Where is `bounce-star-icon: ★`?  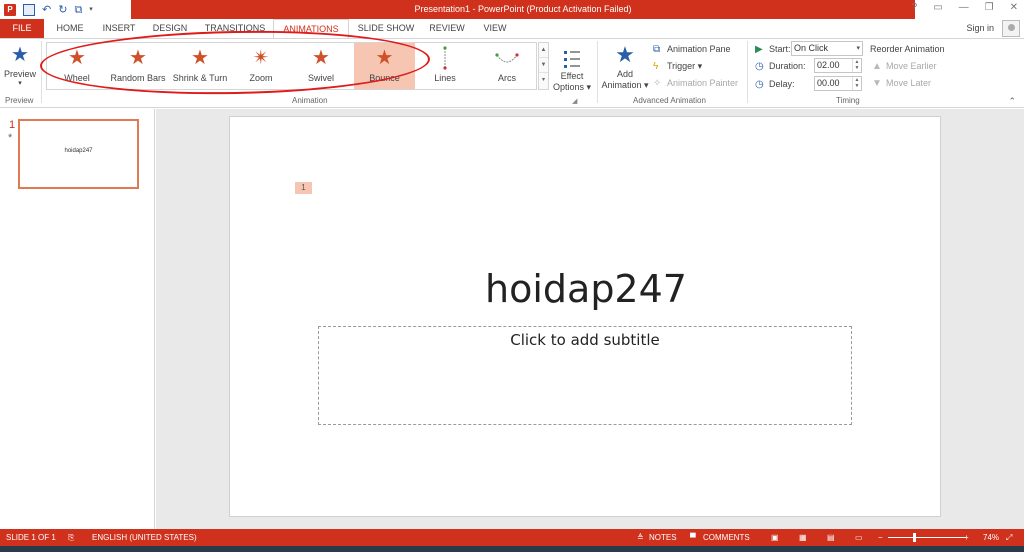
bounce-star-icon: ★ is located at coordinates (384, 58).